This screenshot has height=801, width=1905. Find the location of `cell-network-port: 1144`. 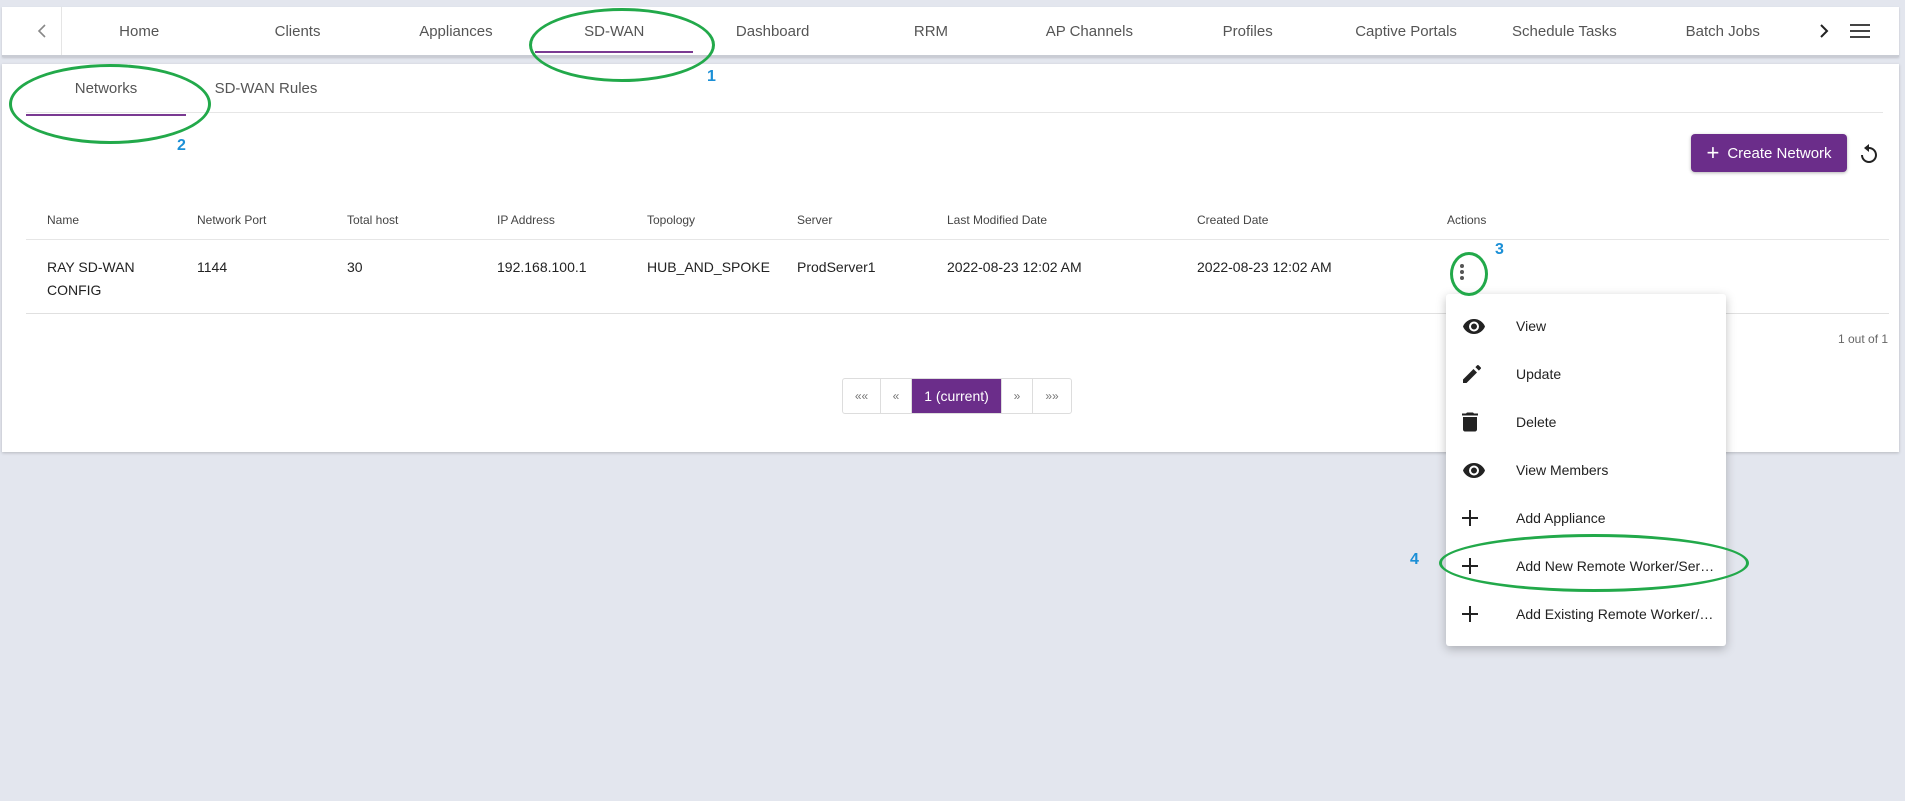

cell-network-port: 1144 is located at coordinates (212, 267).